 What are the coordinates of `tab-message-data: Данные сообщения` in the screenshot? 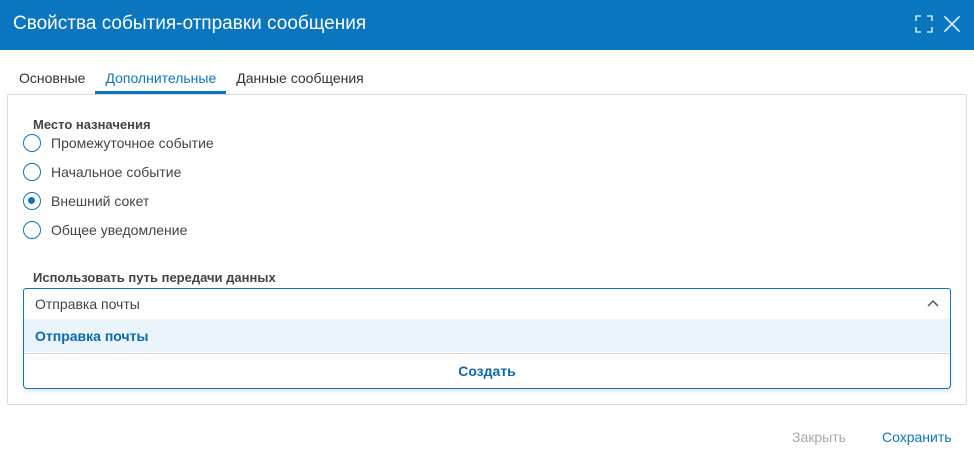 It's located at (300, 80).